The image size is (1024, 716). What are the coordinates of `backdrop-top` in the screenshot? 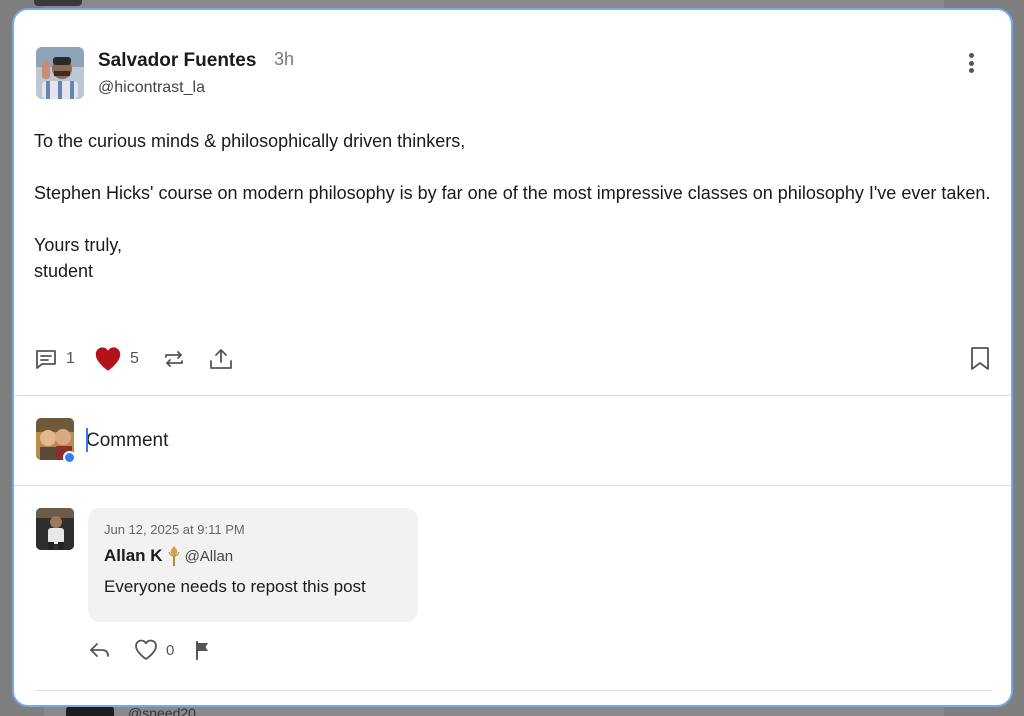 It's located at (494, 4).